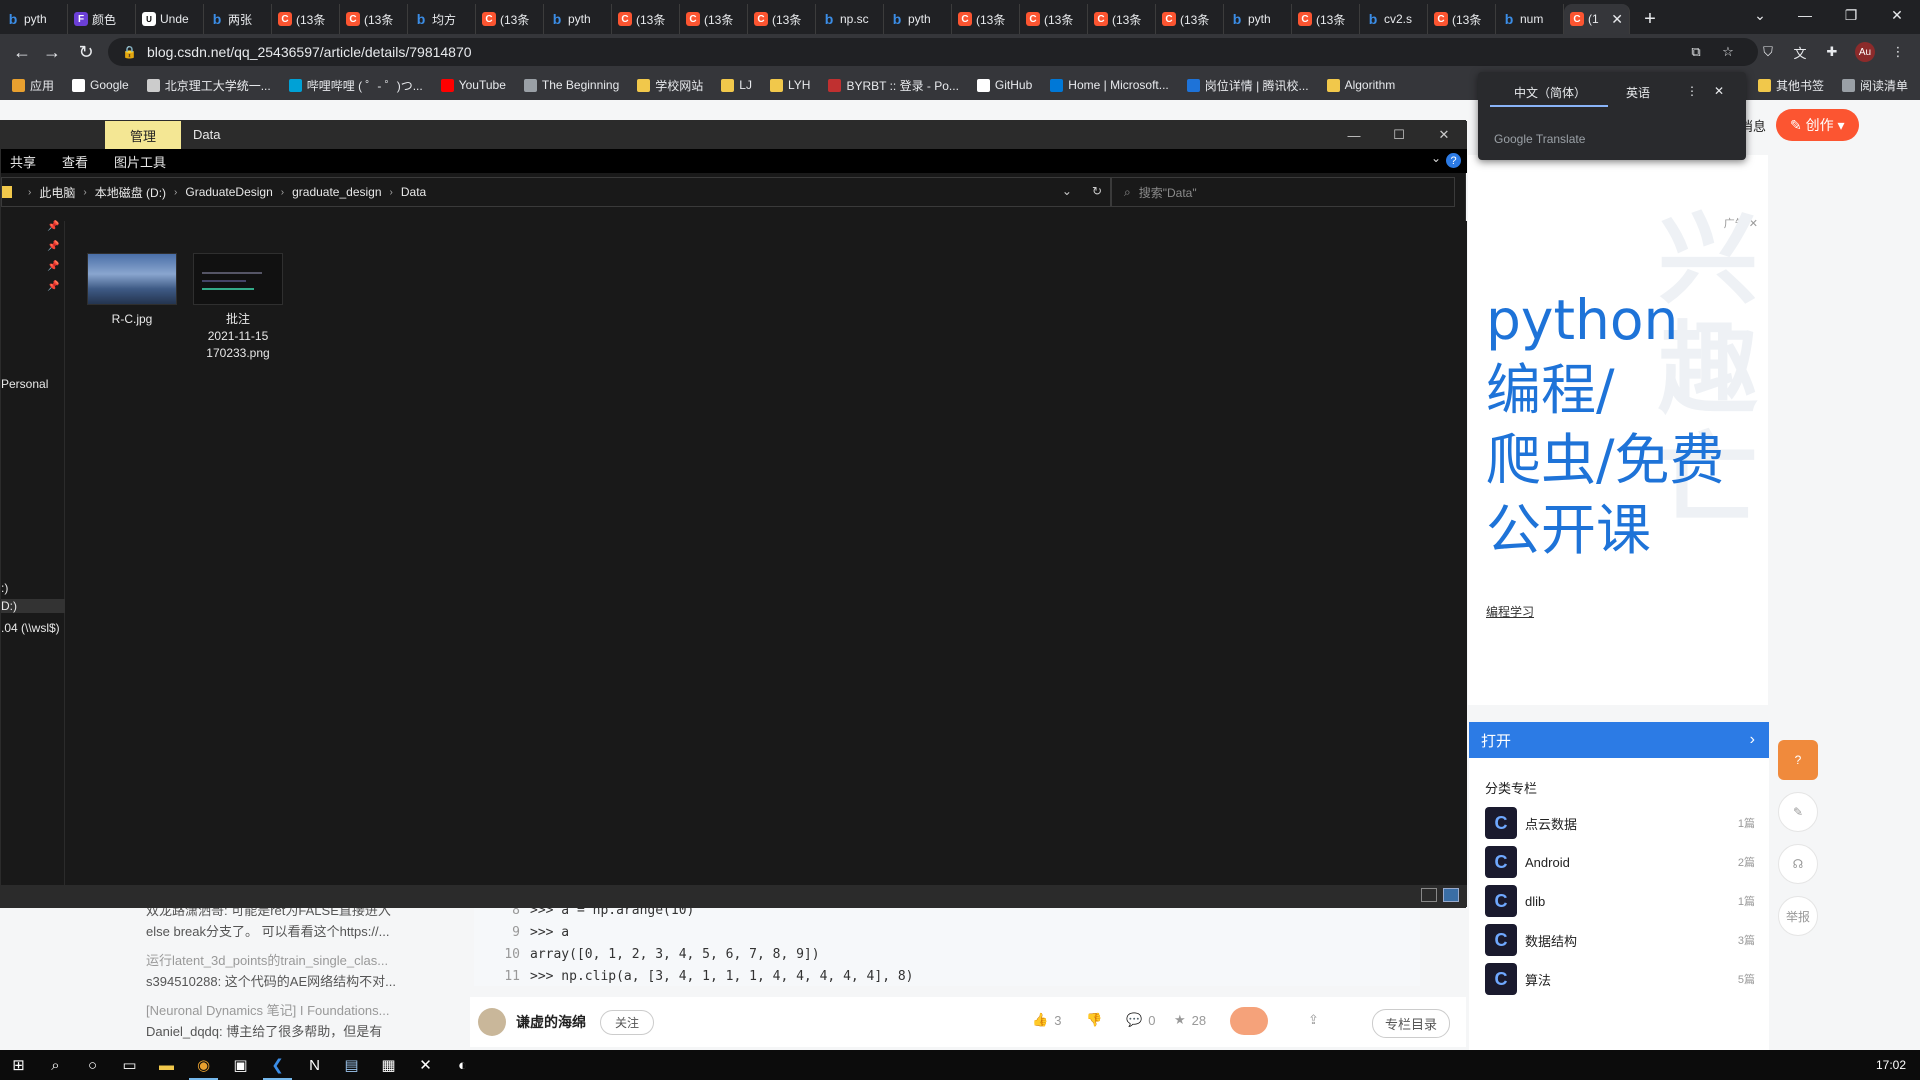  I want to click on task-view-icon: ▭, so click(129, 1065).